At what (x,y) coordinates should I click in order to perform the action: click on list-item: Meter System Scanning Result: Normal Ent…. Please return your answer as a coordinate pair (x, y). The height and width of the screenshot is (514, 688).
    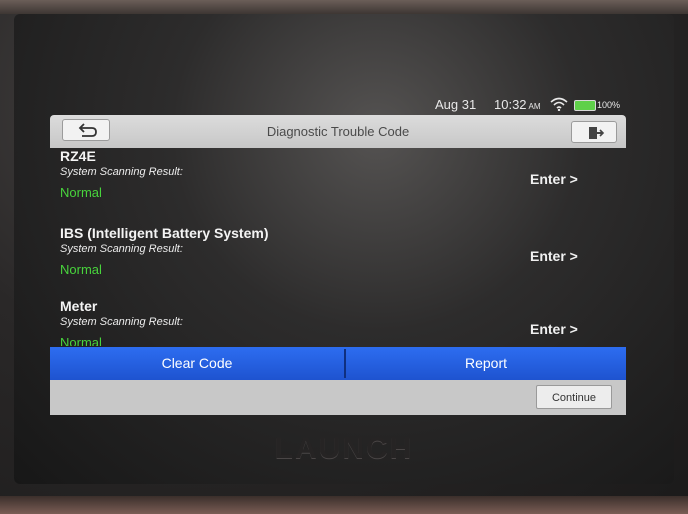
    Looking at the image, I should click on (338, 322).